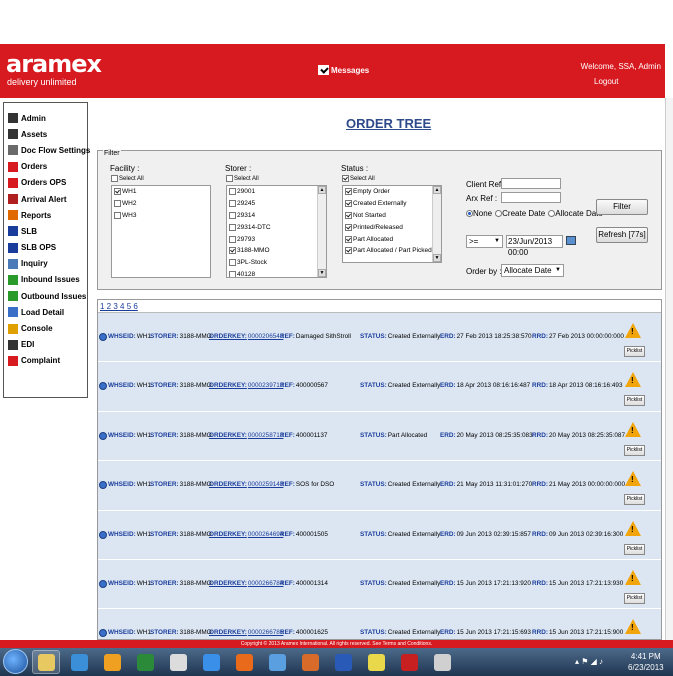 The height and width of the screenshot is (676, 673). What do you see at coordinates (277, 662) in the screenshot?
I see `taskbar-app-window` at bounding box center [277, 662].